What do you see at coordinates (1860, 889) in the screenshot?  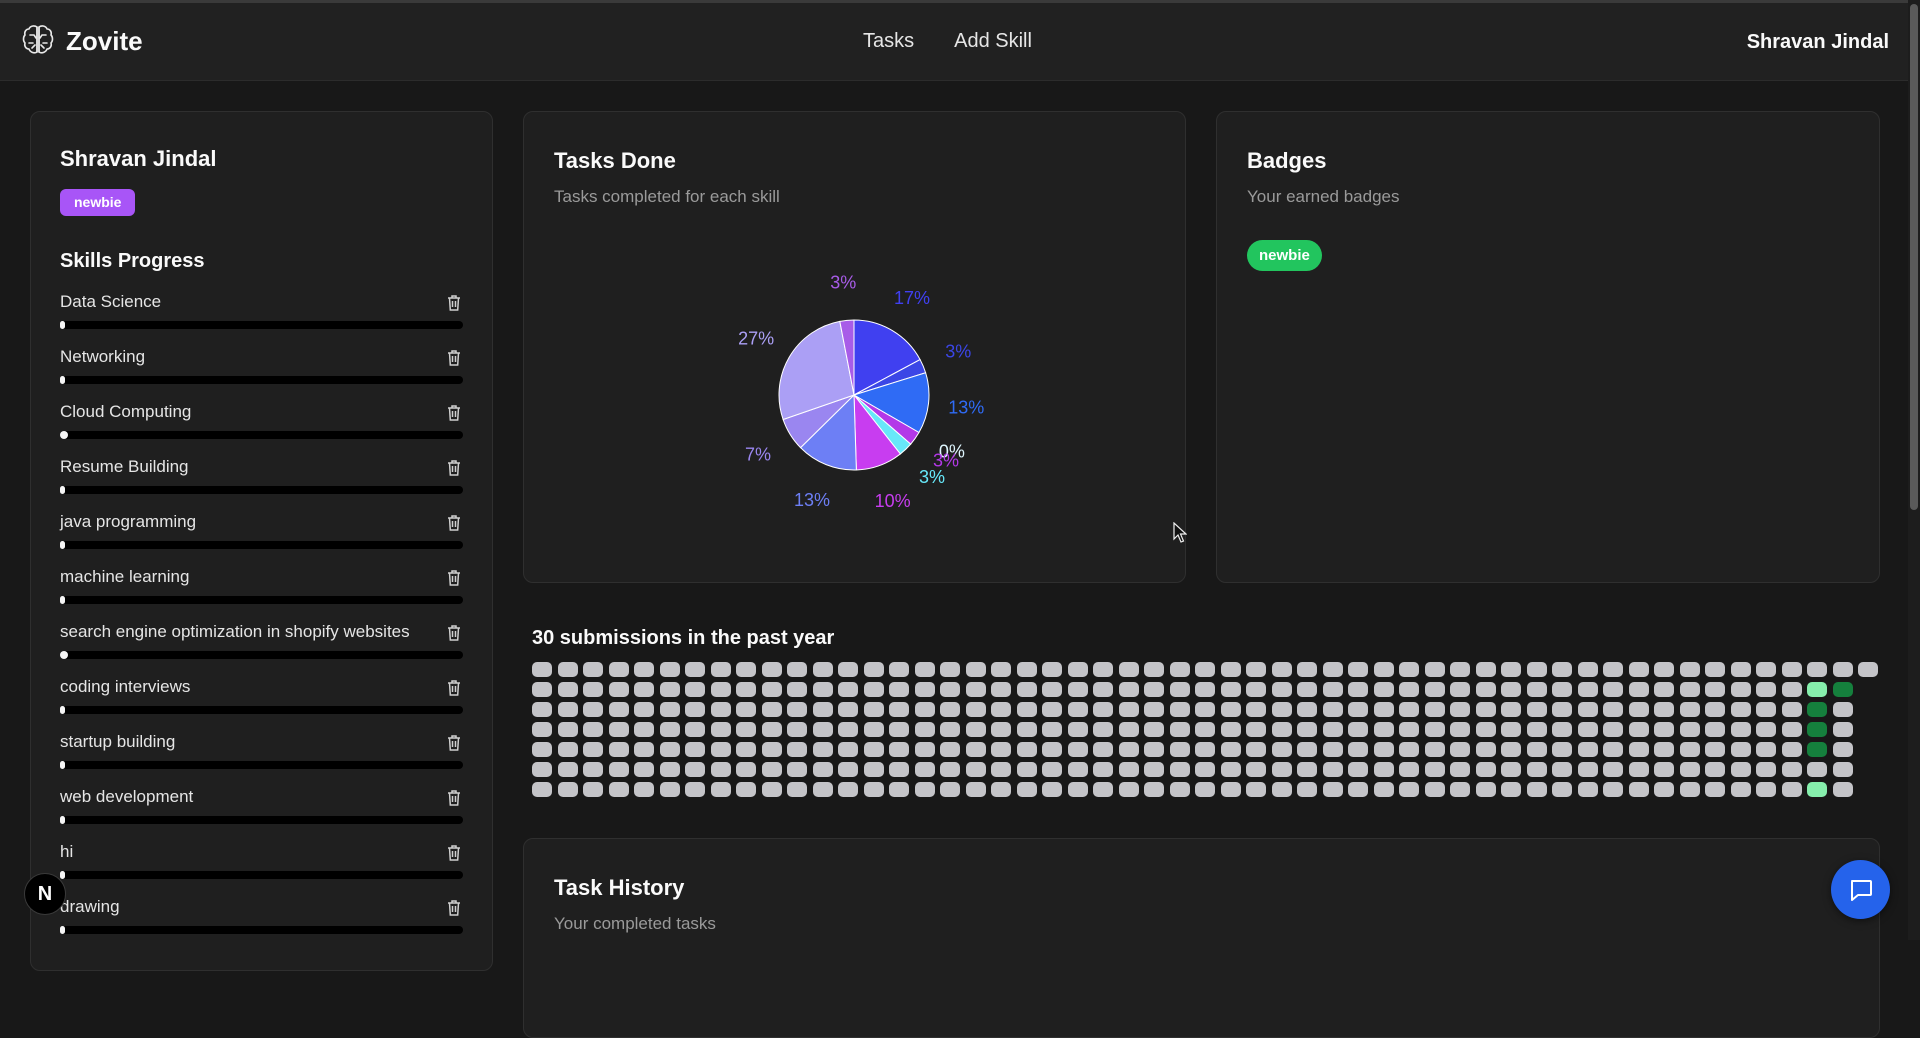 I see `chat-button` at bounding box center [1860, 889].